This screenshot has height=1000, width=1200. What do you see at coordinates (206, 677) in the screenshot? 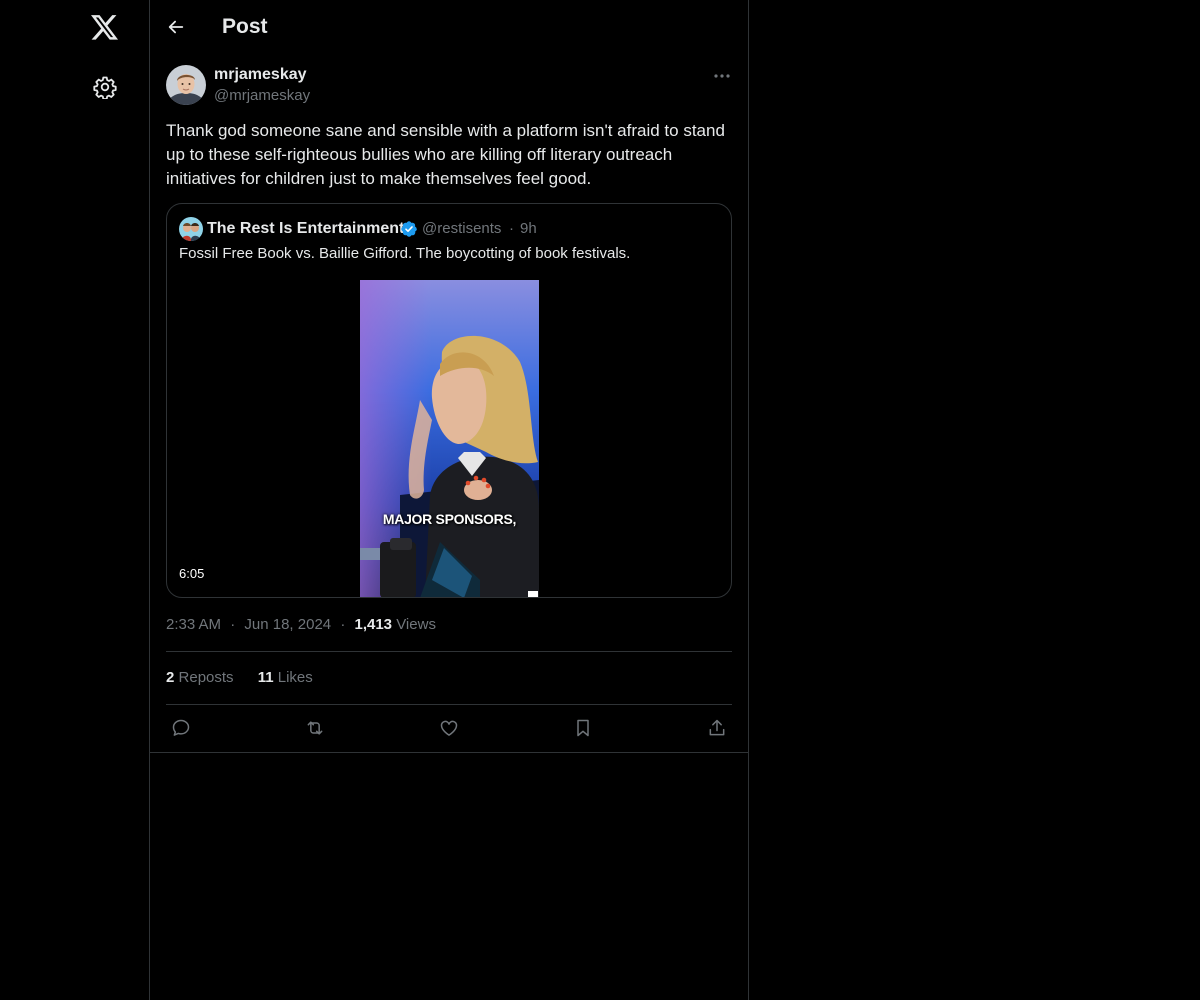
I see `reposts-label: Reposts` at bounding box center [206, 677].